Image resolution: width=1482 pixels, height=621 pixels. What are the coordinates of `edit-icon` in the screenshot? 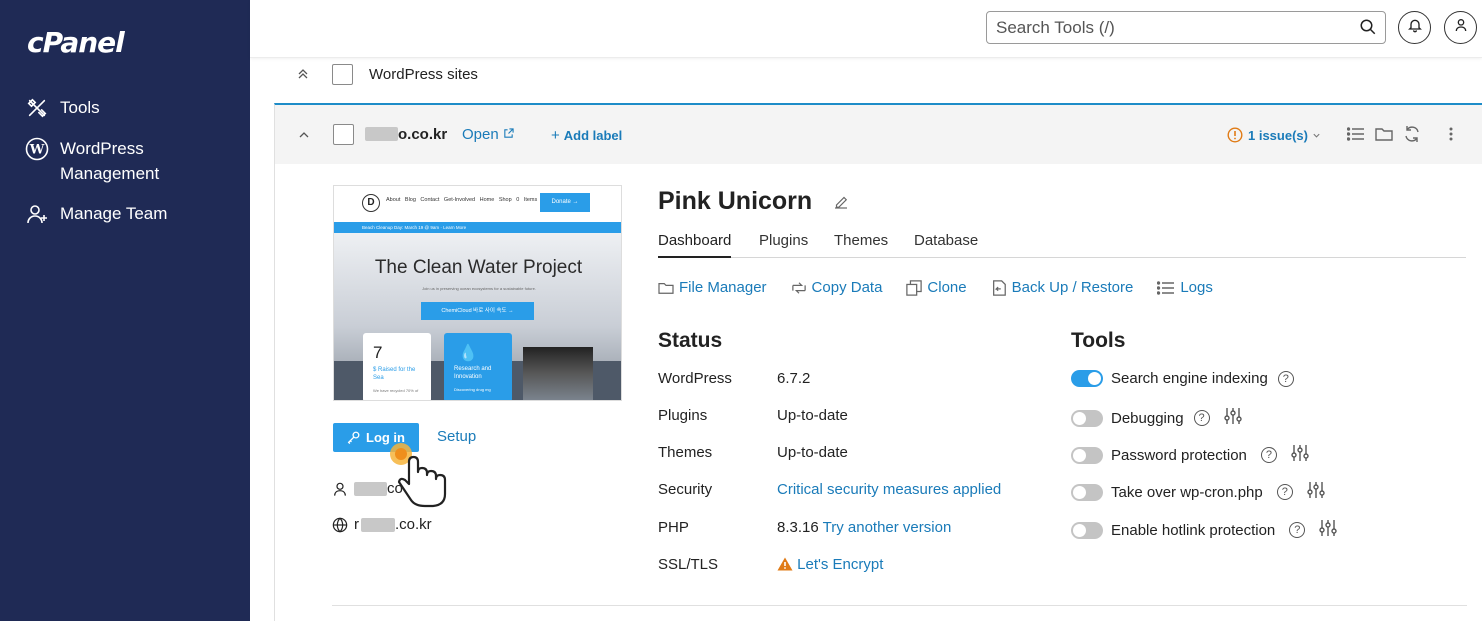 It's located at (841, 204).